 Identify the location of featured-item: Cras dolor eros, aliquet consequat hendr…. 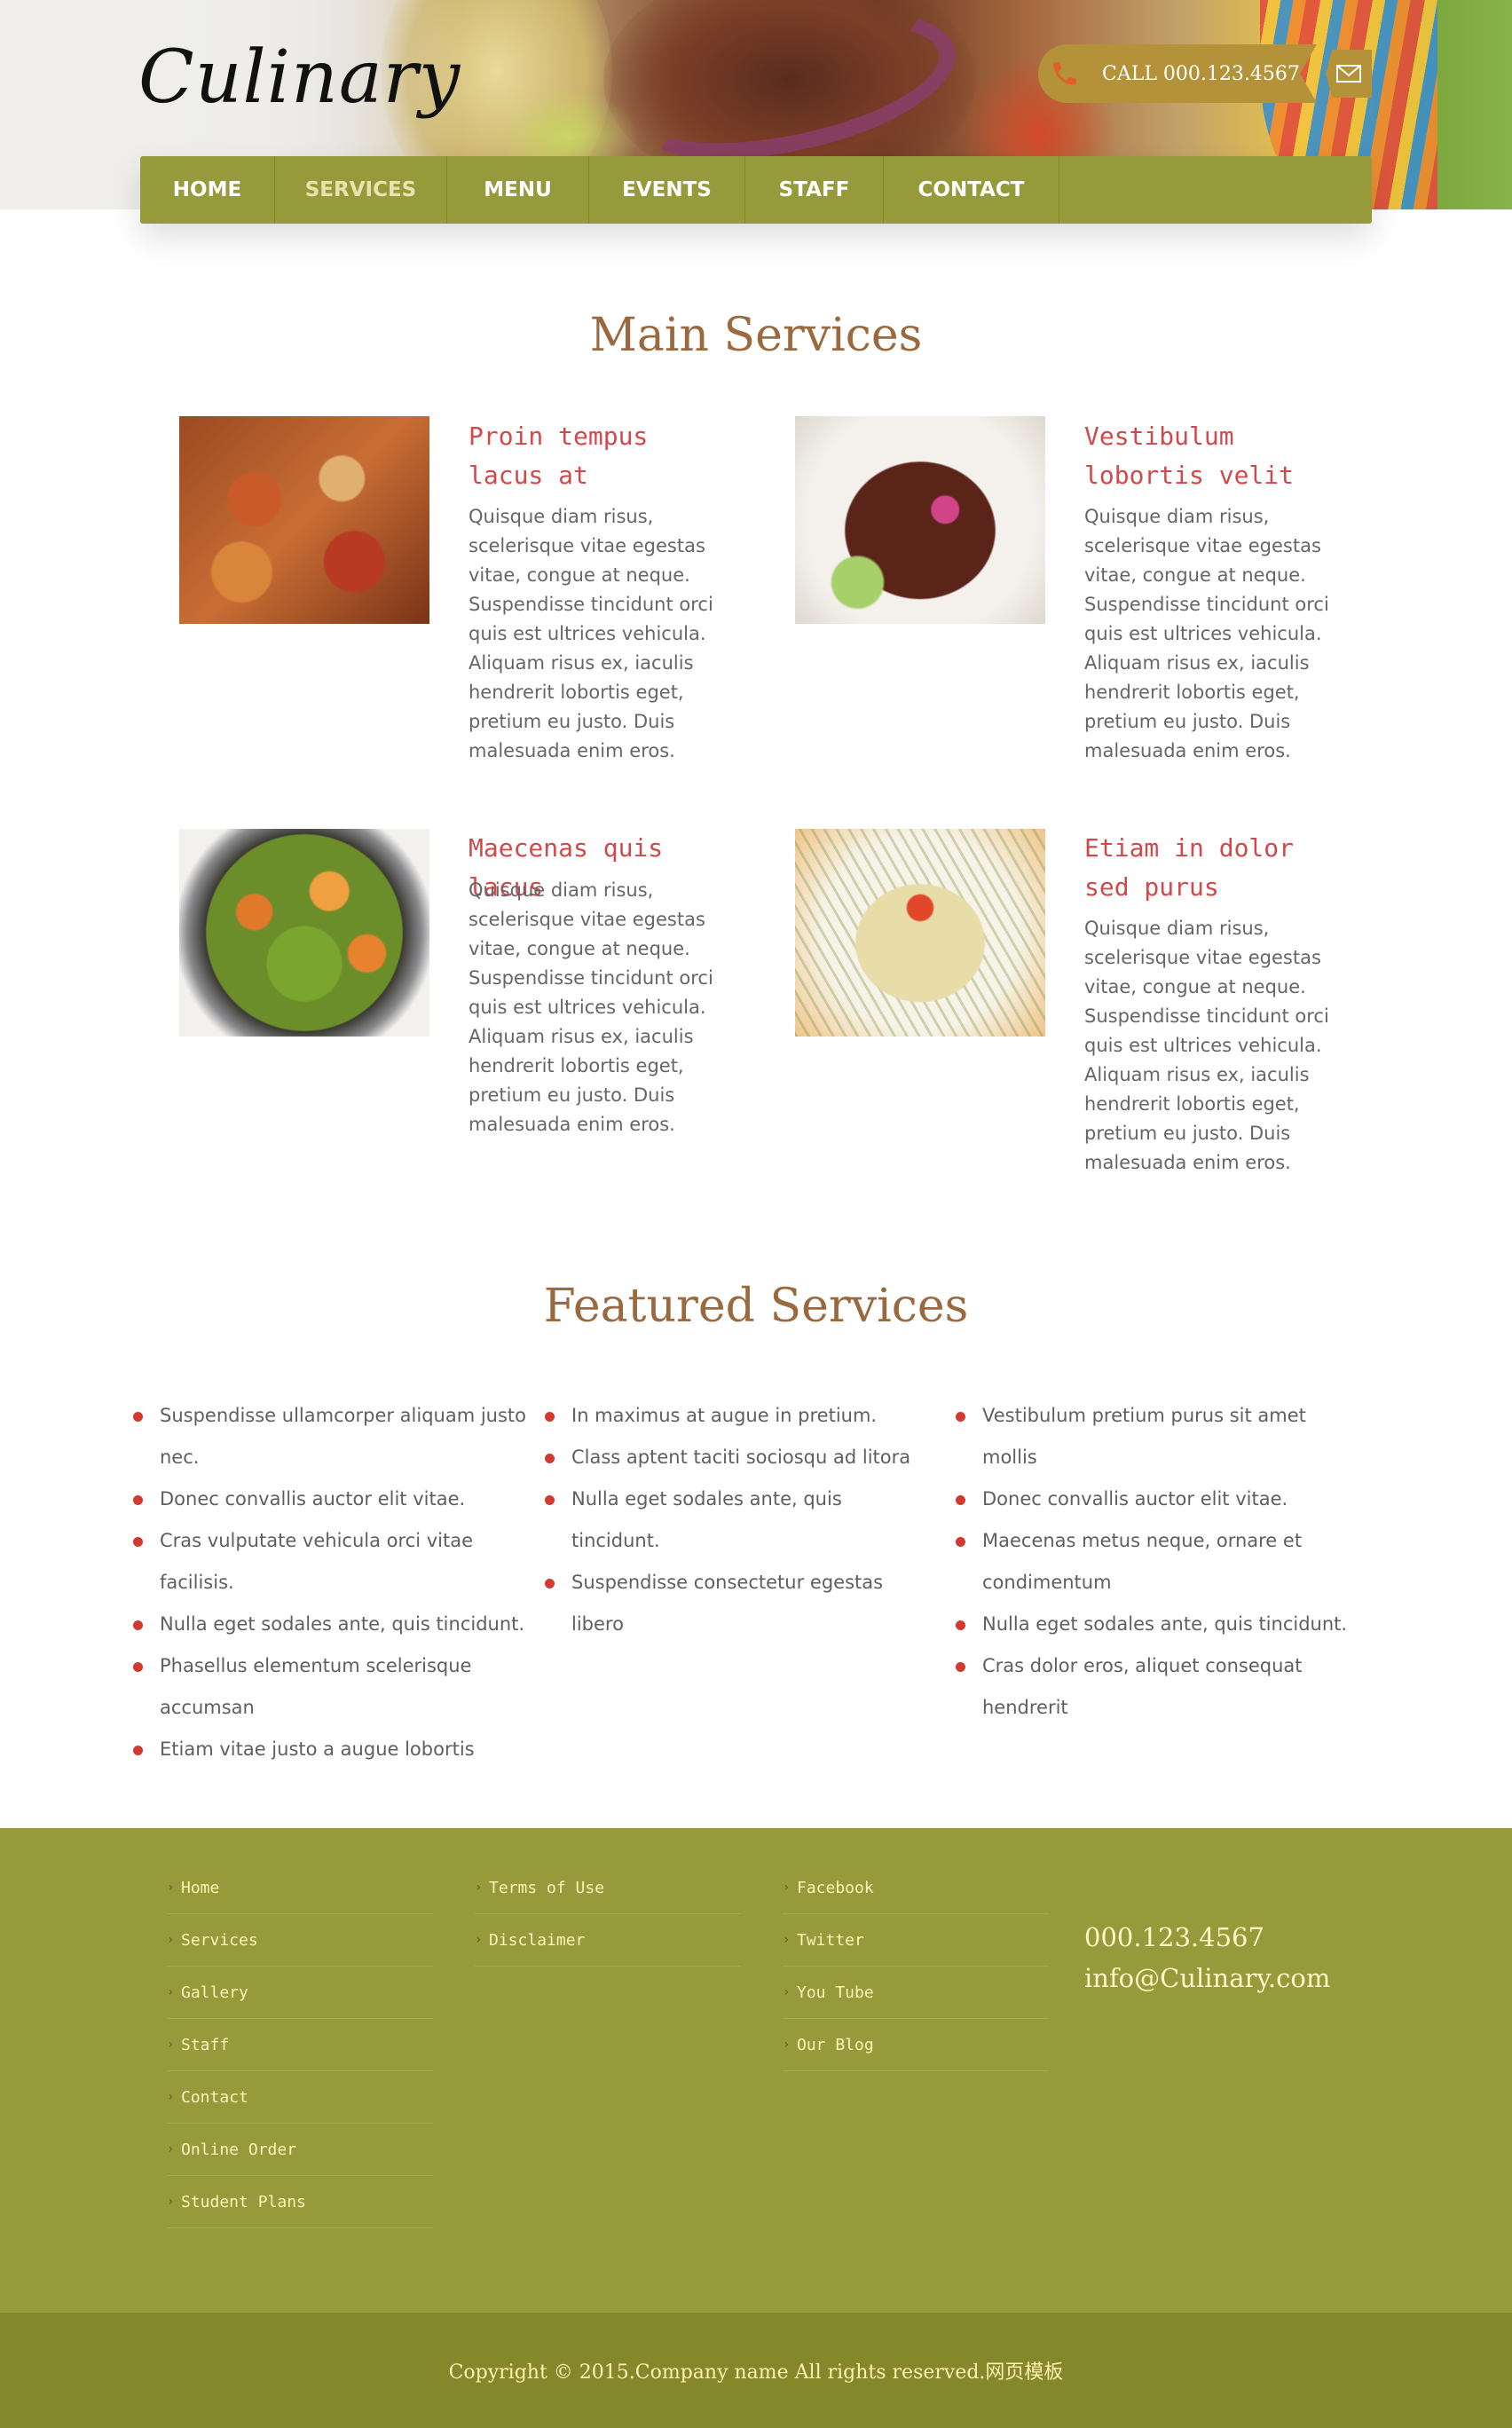
(1160, 1687).